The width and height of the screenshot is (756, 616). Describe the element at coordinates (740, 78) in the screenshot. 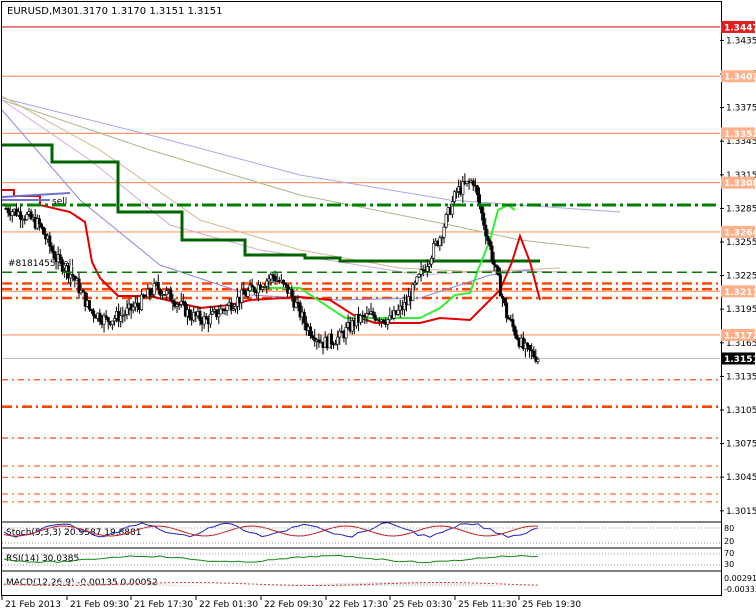

I see `price-tag-label: 1.3403` at that location.